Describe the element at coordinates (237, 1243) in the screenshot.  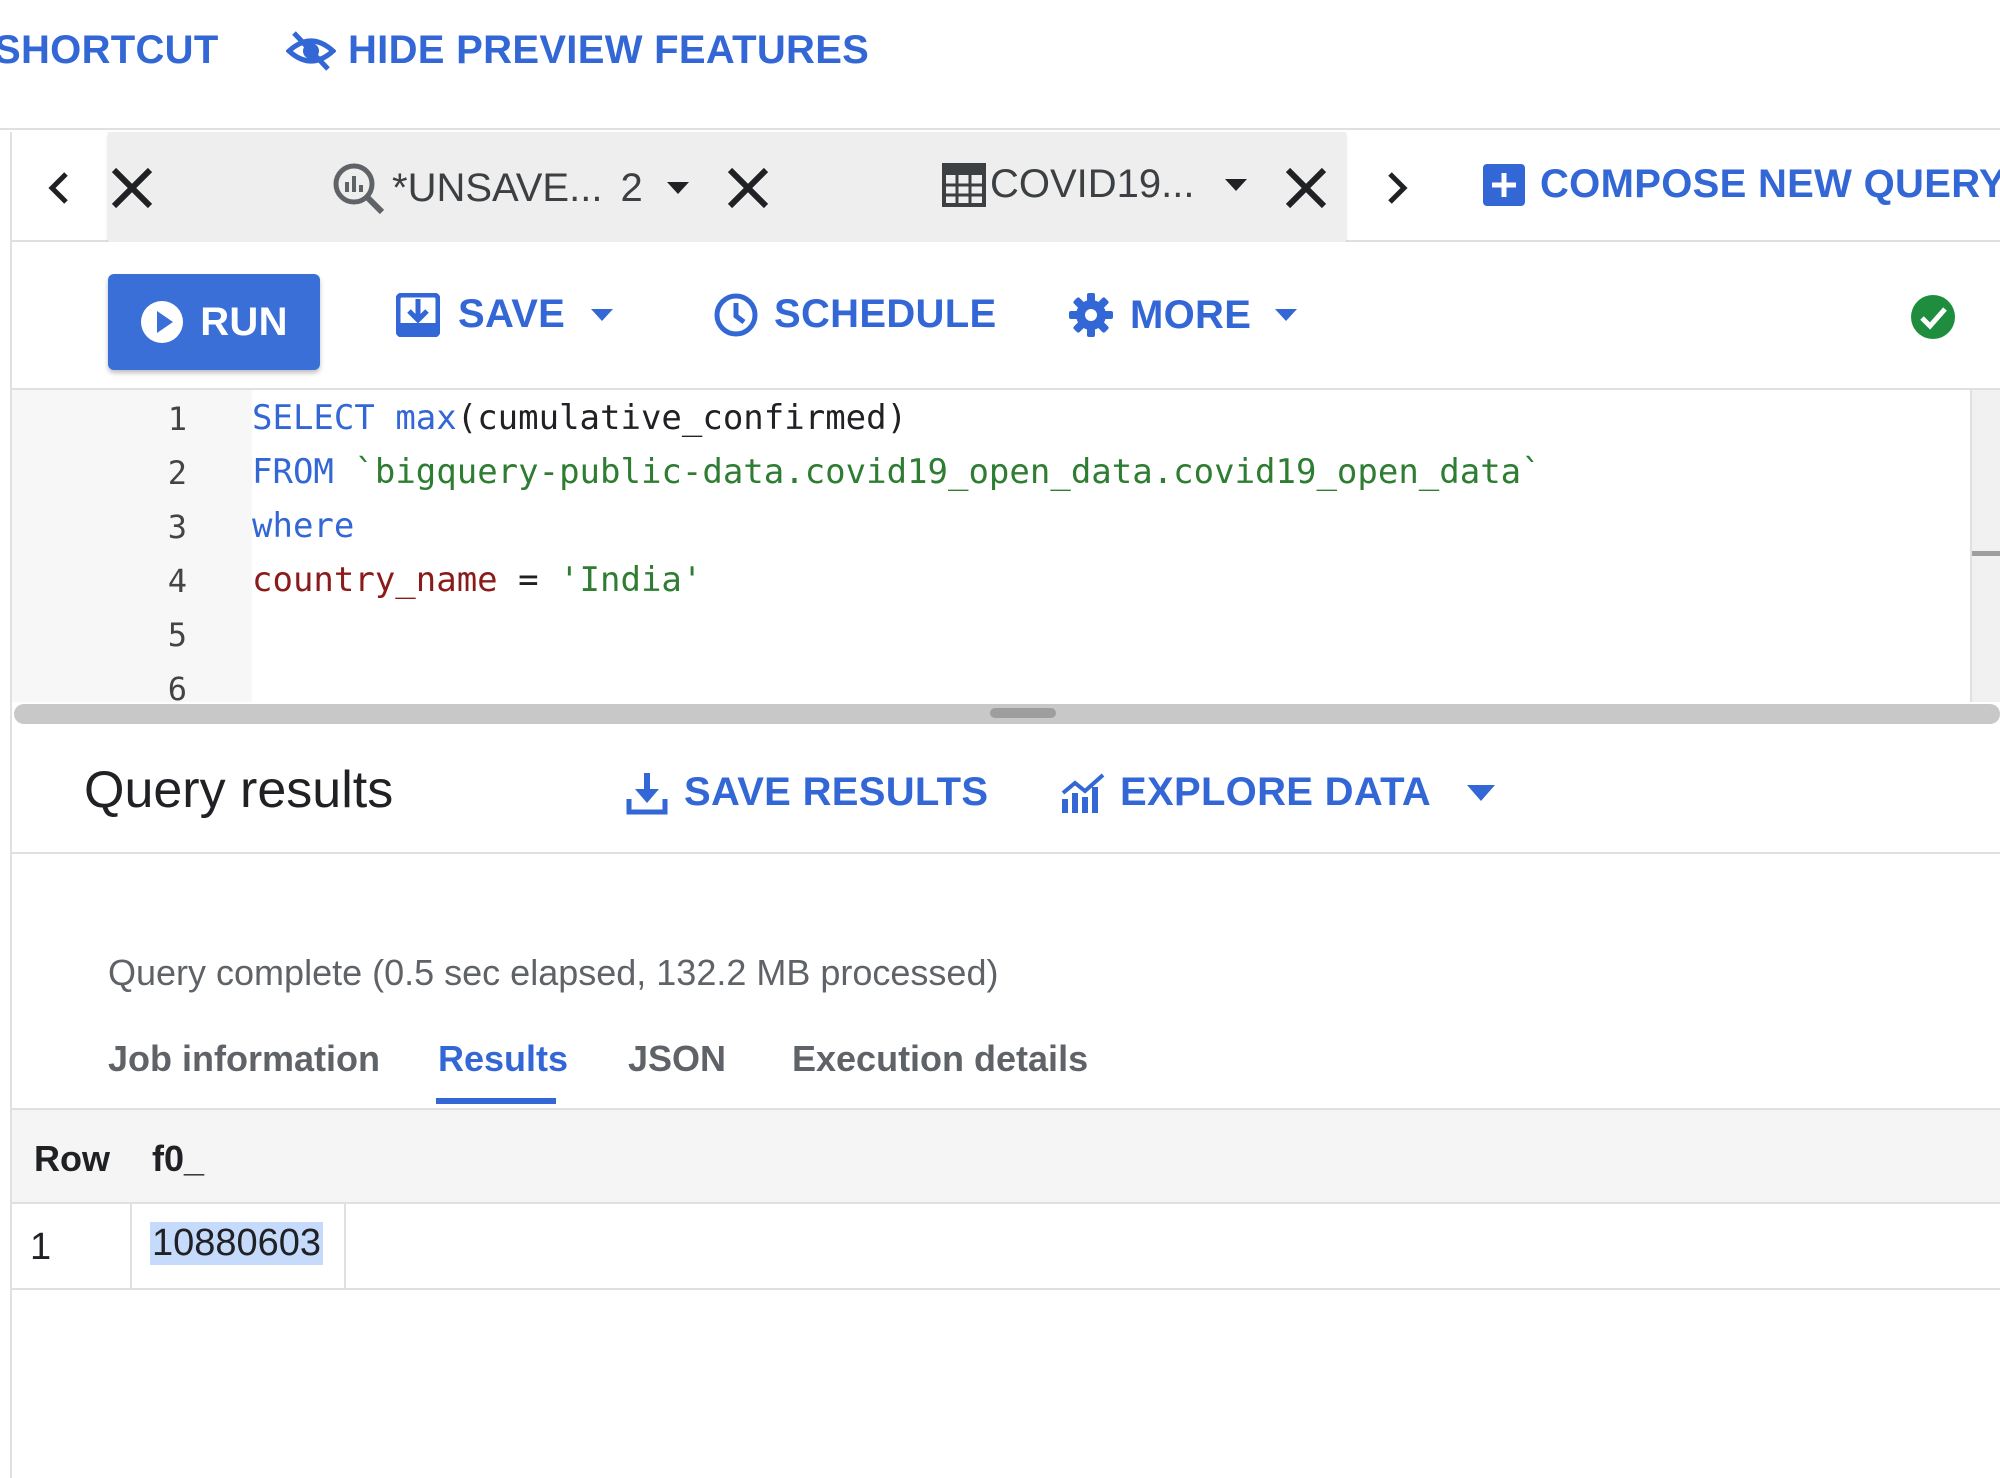
I see `result-value-cell: 10880603` at that location.